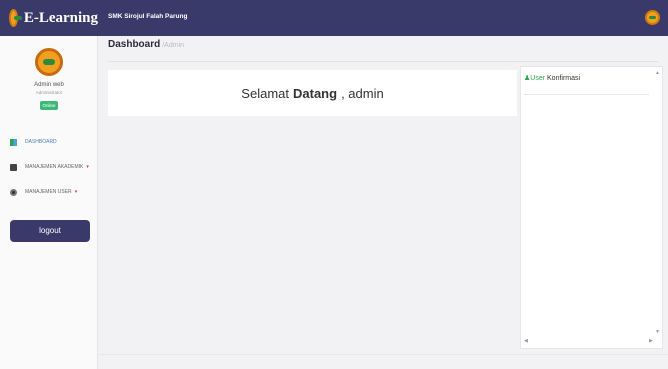  Describe the element at coordinates (651, 341) in the screenshot. I see `scroll-right-icon: ▶` at that location.